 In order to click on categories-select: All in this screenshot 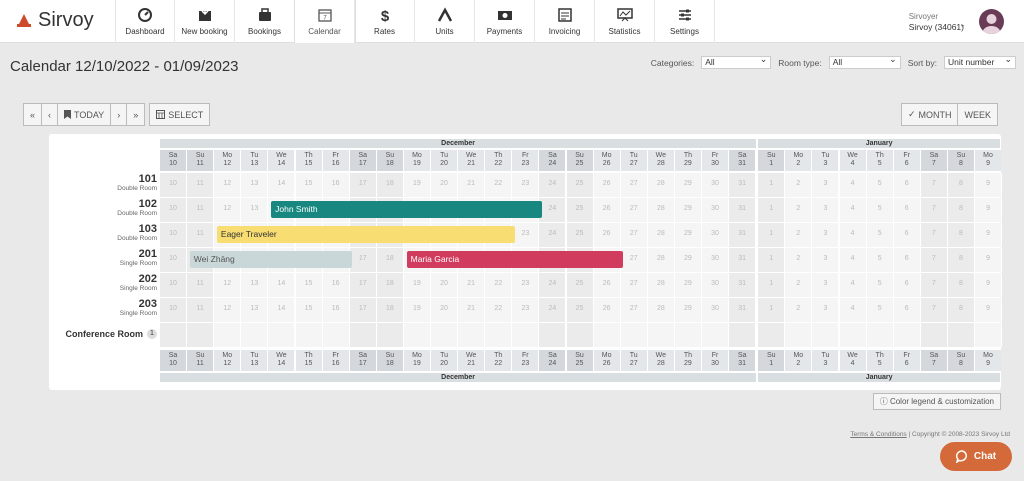, I will do `click(736, 61)`.